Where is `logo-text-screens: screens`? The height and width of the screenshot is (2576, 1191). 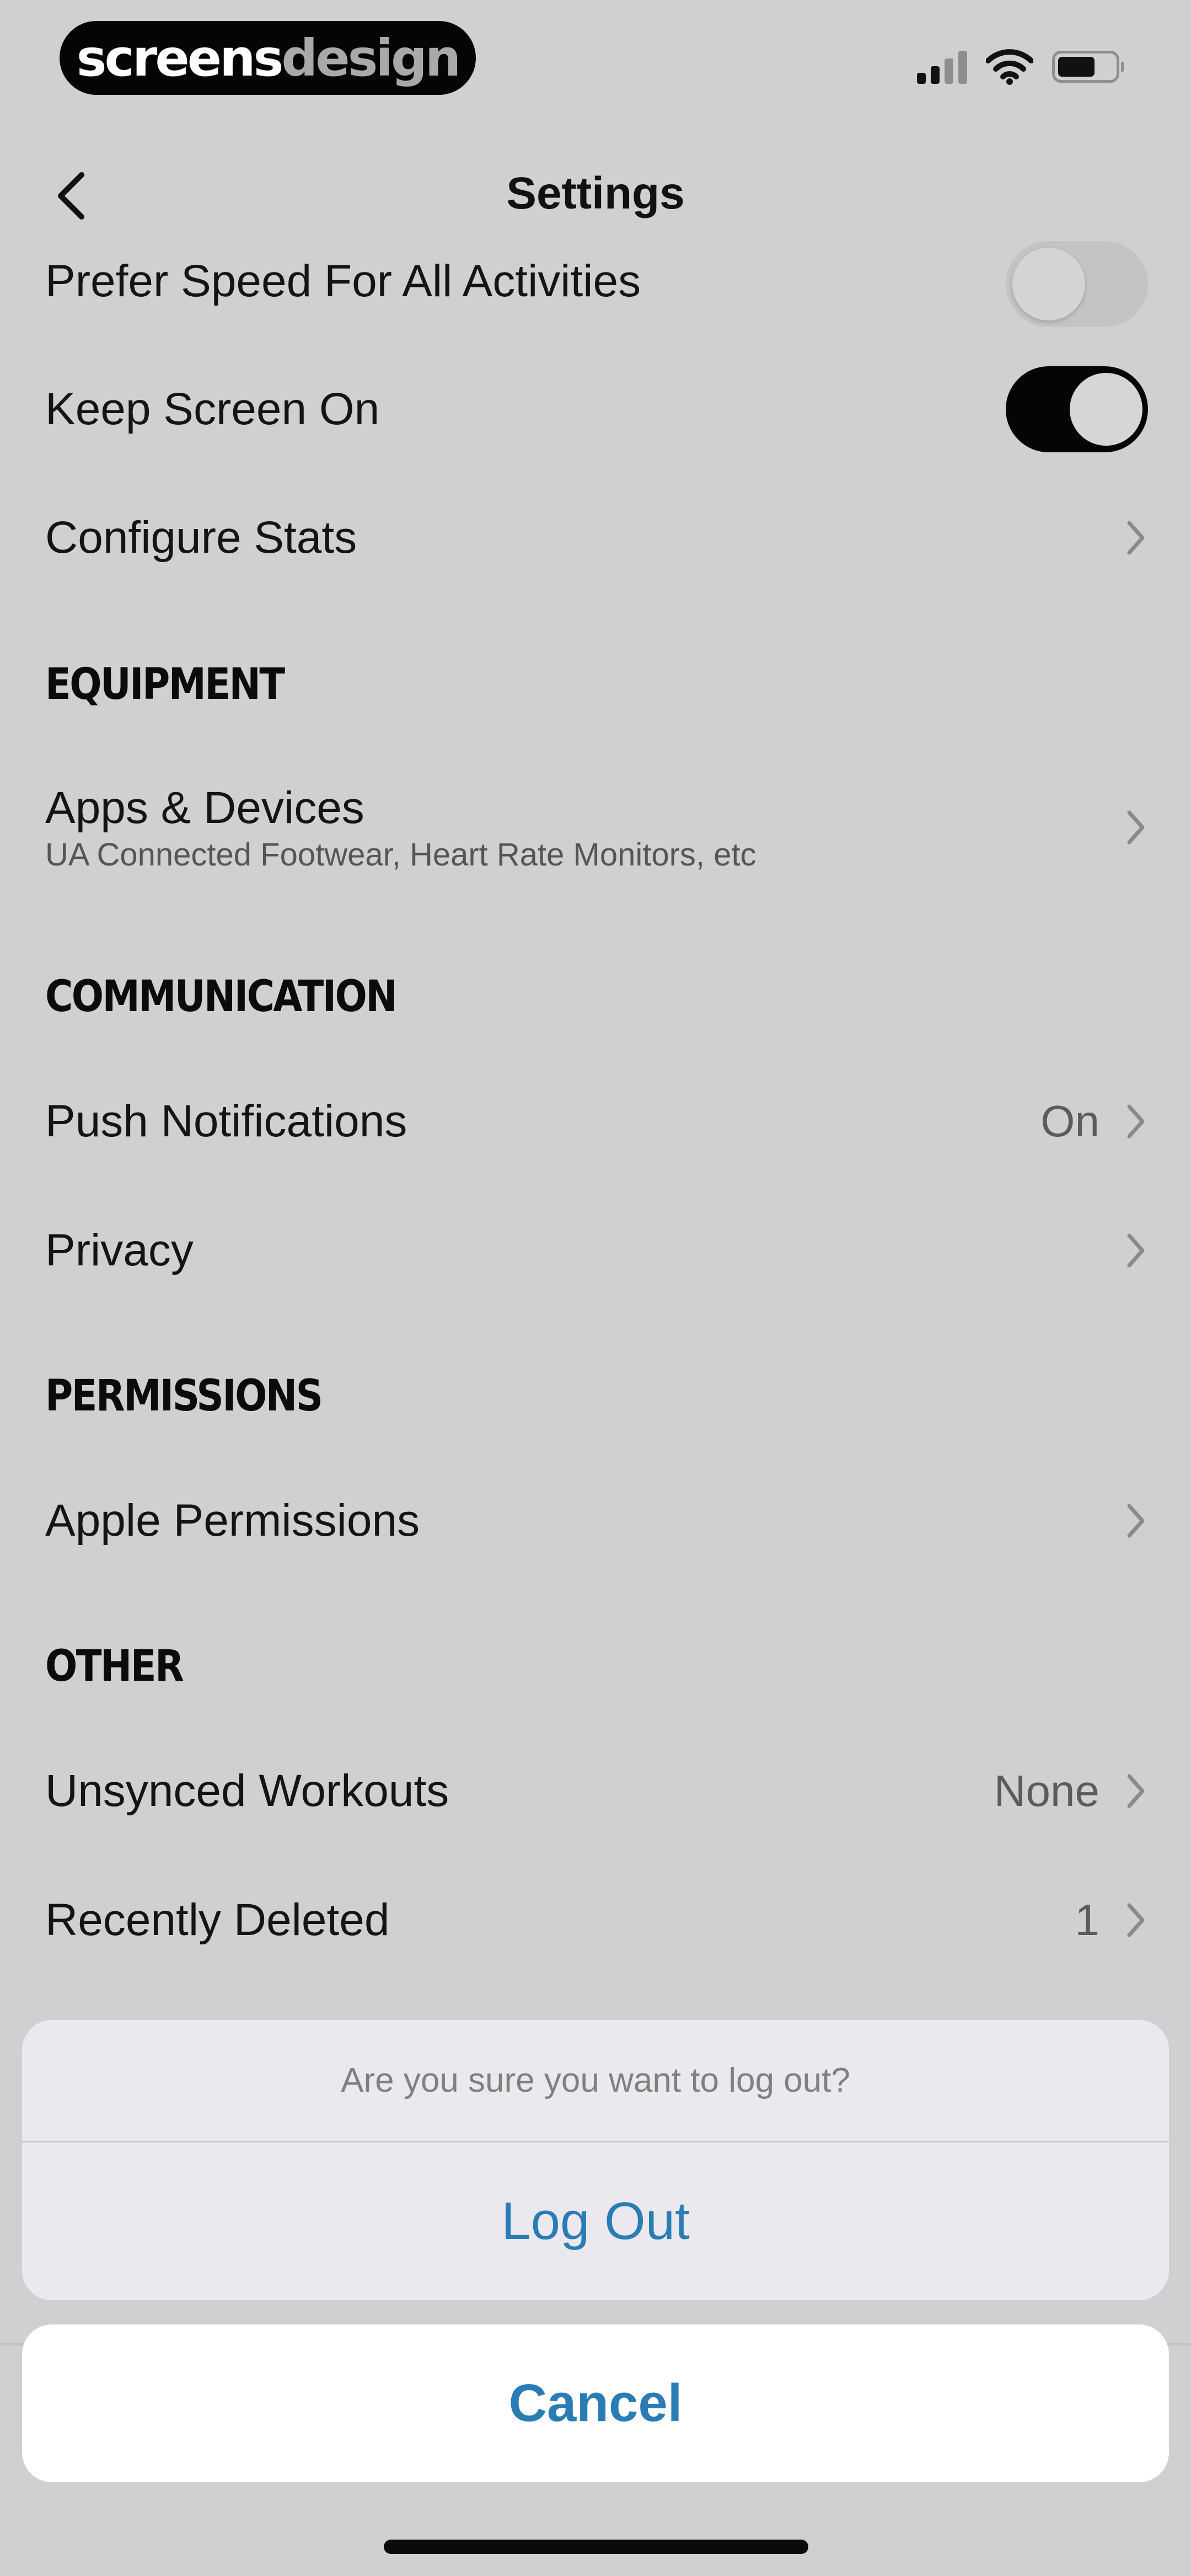 logo-text-screens: screens is located at coordinates (180, 58).